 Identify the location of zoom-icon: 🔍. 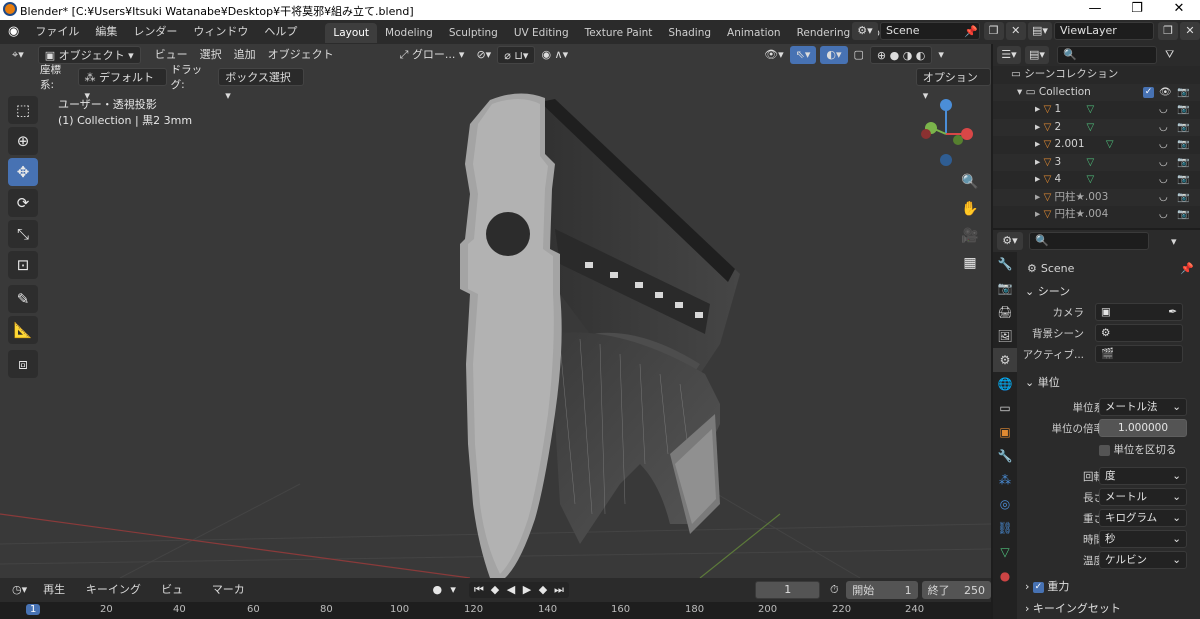
(970, 182).